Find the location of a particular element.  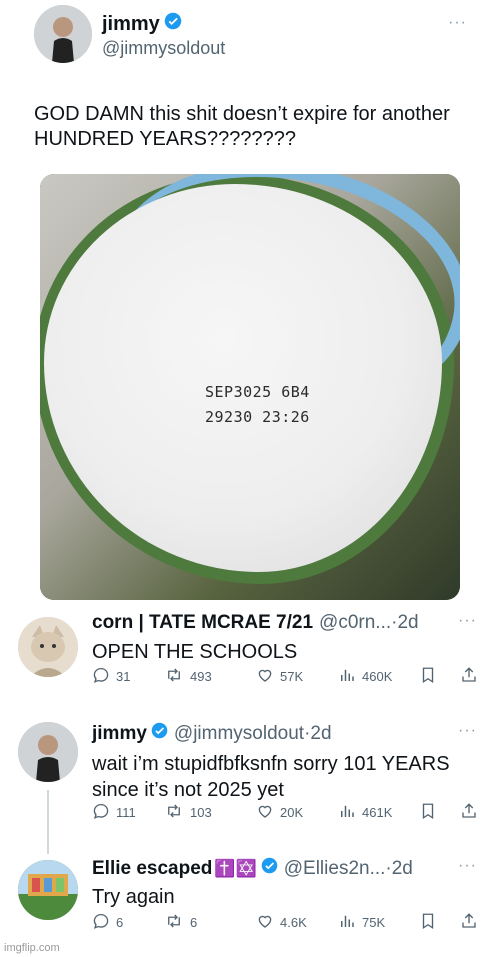

like-count: 4.6K is located at coordinates (293, 922).